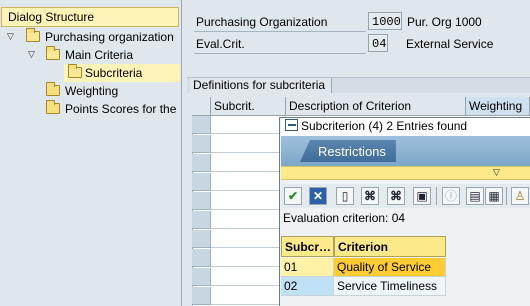 The width and height of the screenshot is (530, 306). Describe the element at coordinates (390, 246) in the screenshot. I see `column-header-criterion: Criterion` at that location.